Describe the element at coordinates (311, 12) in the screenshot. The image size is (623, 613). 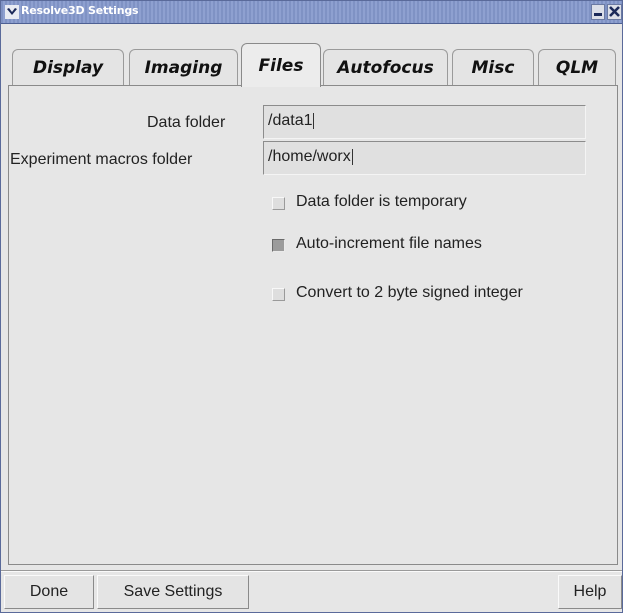
I see `title-bar: Resolve3D Settings` at that location.